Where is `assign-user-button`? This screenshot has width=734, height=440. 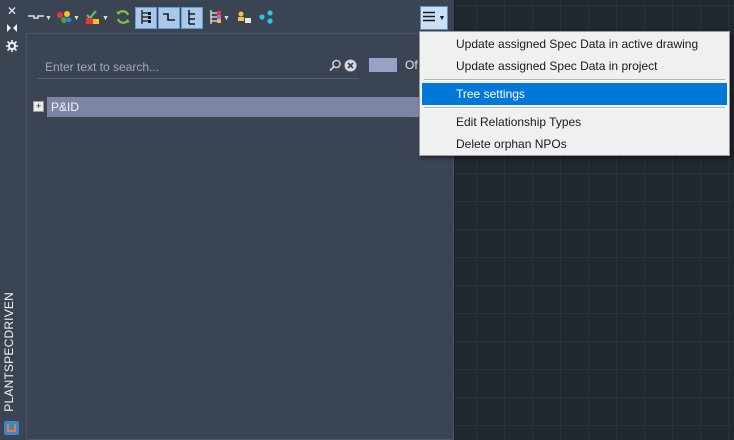 assign-user-button is located at coordinates (244, 18).